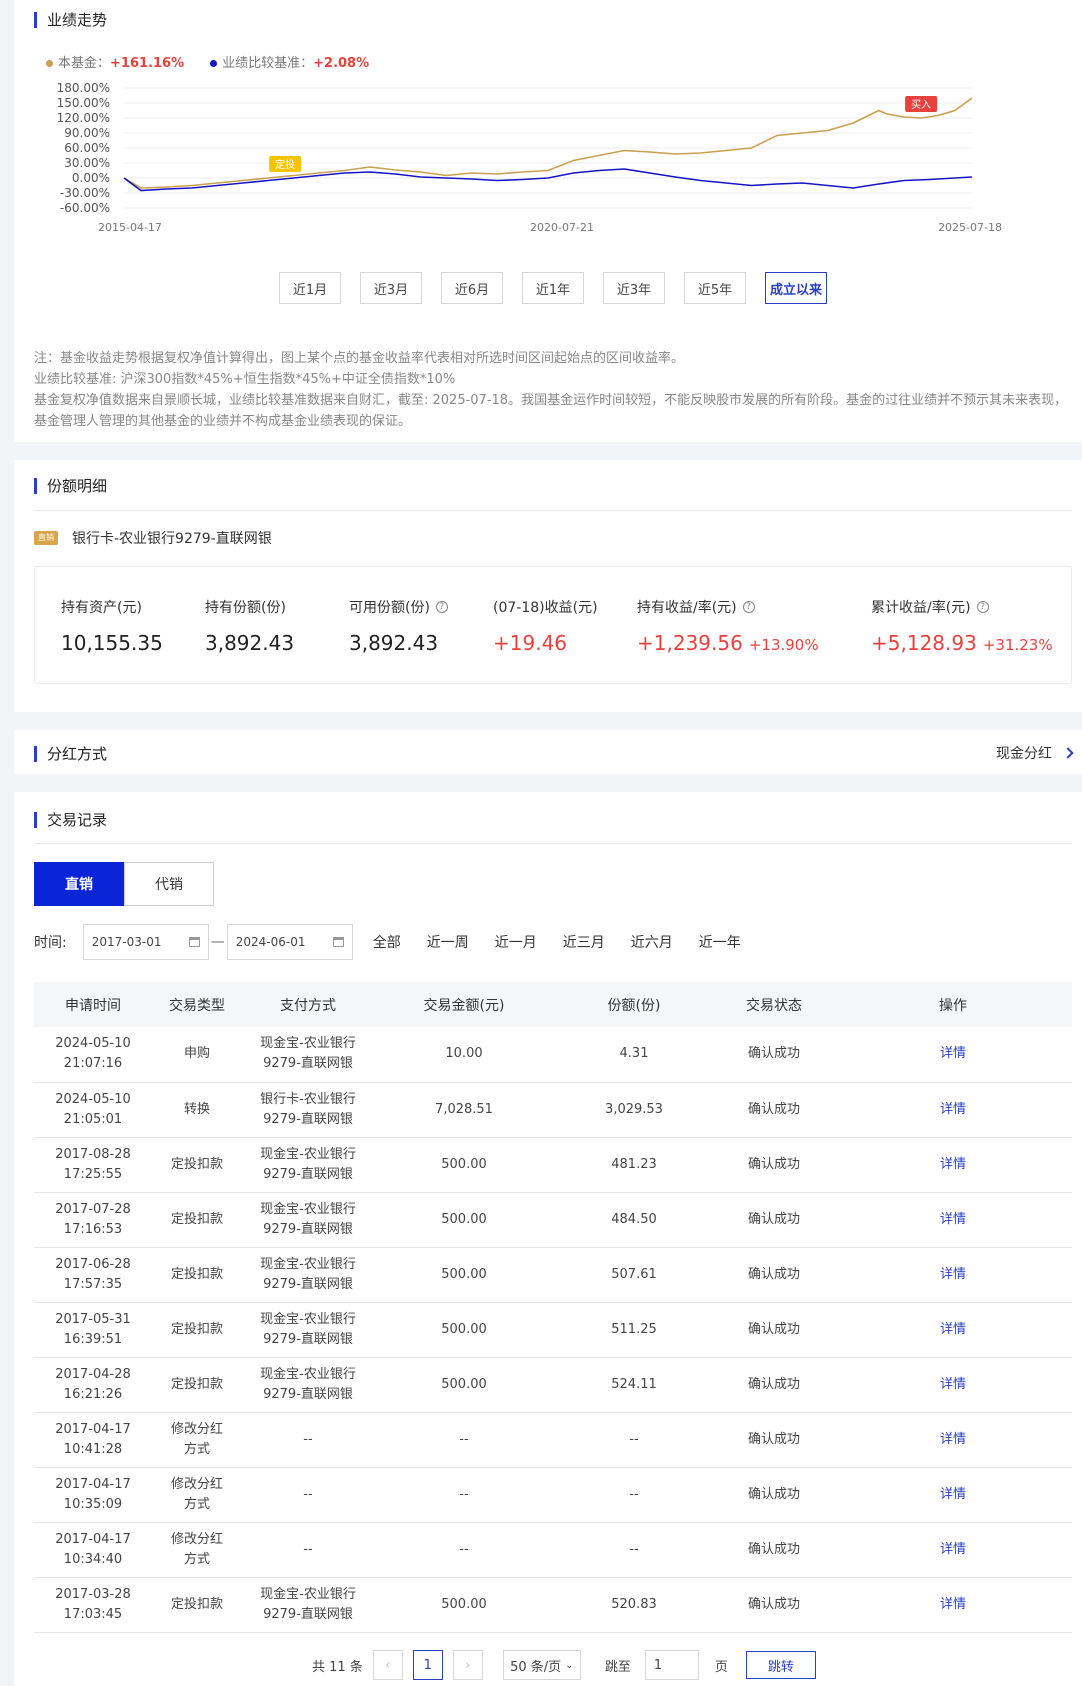  I want to click on bank-account: 直销 银行卡-农业银行9279-直联网银, so click(153, 538).